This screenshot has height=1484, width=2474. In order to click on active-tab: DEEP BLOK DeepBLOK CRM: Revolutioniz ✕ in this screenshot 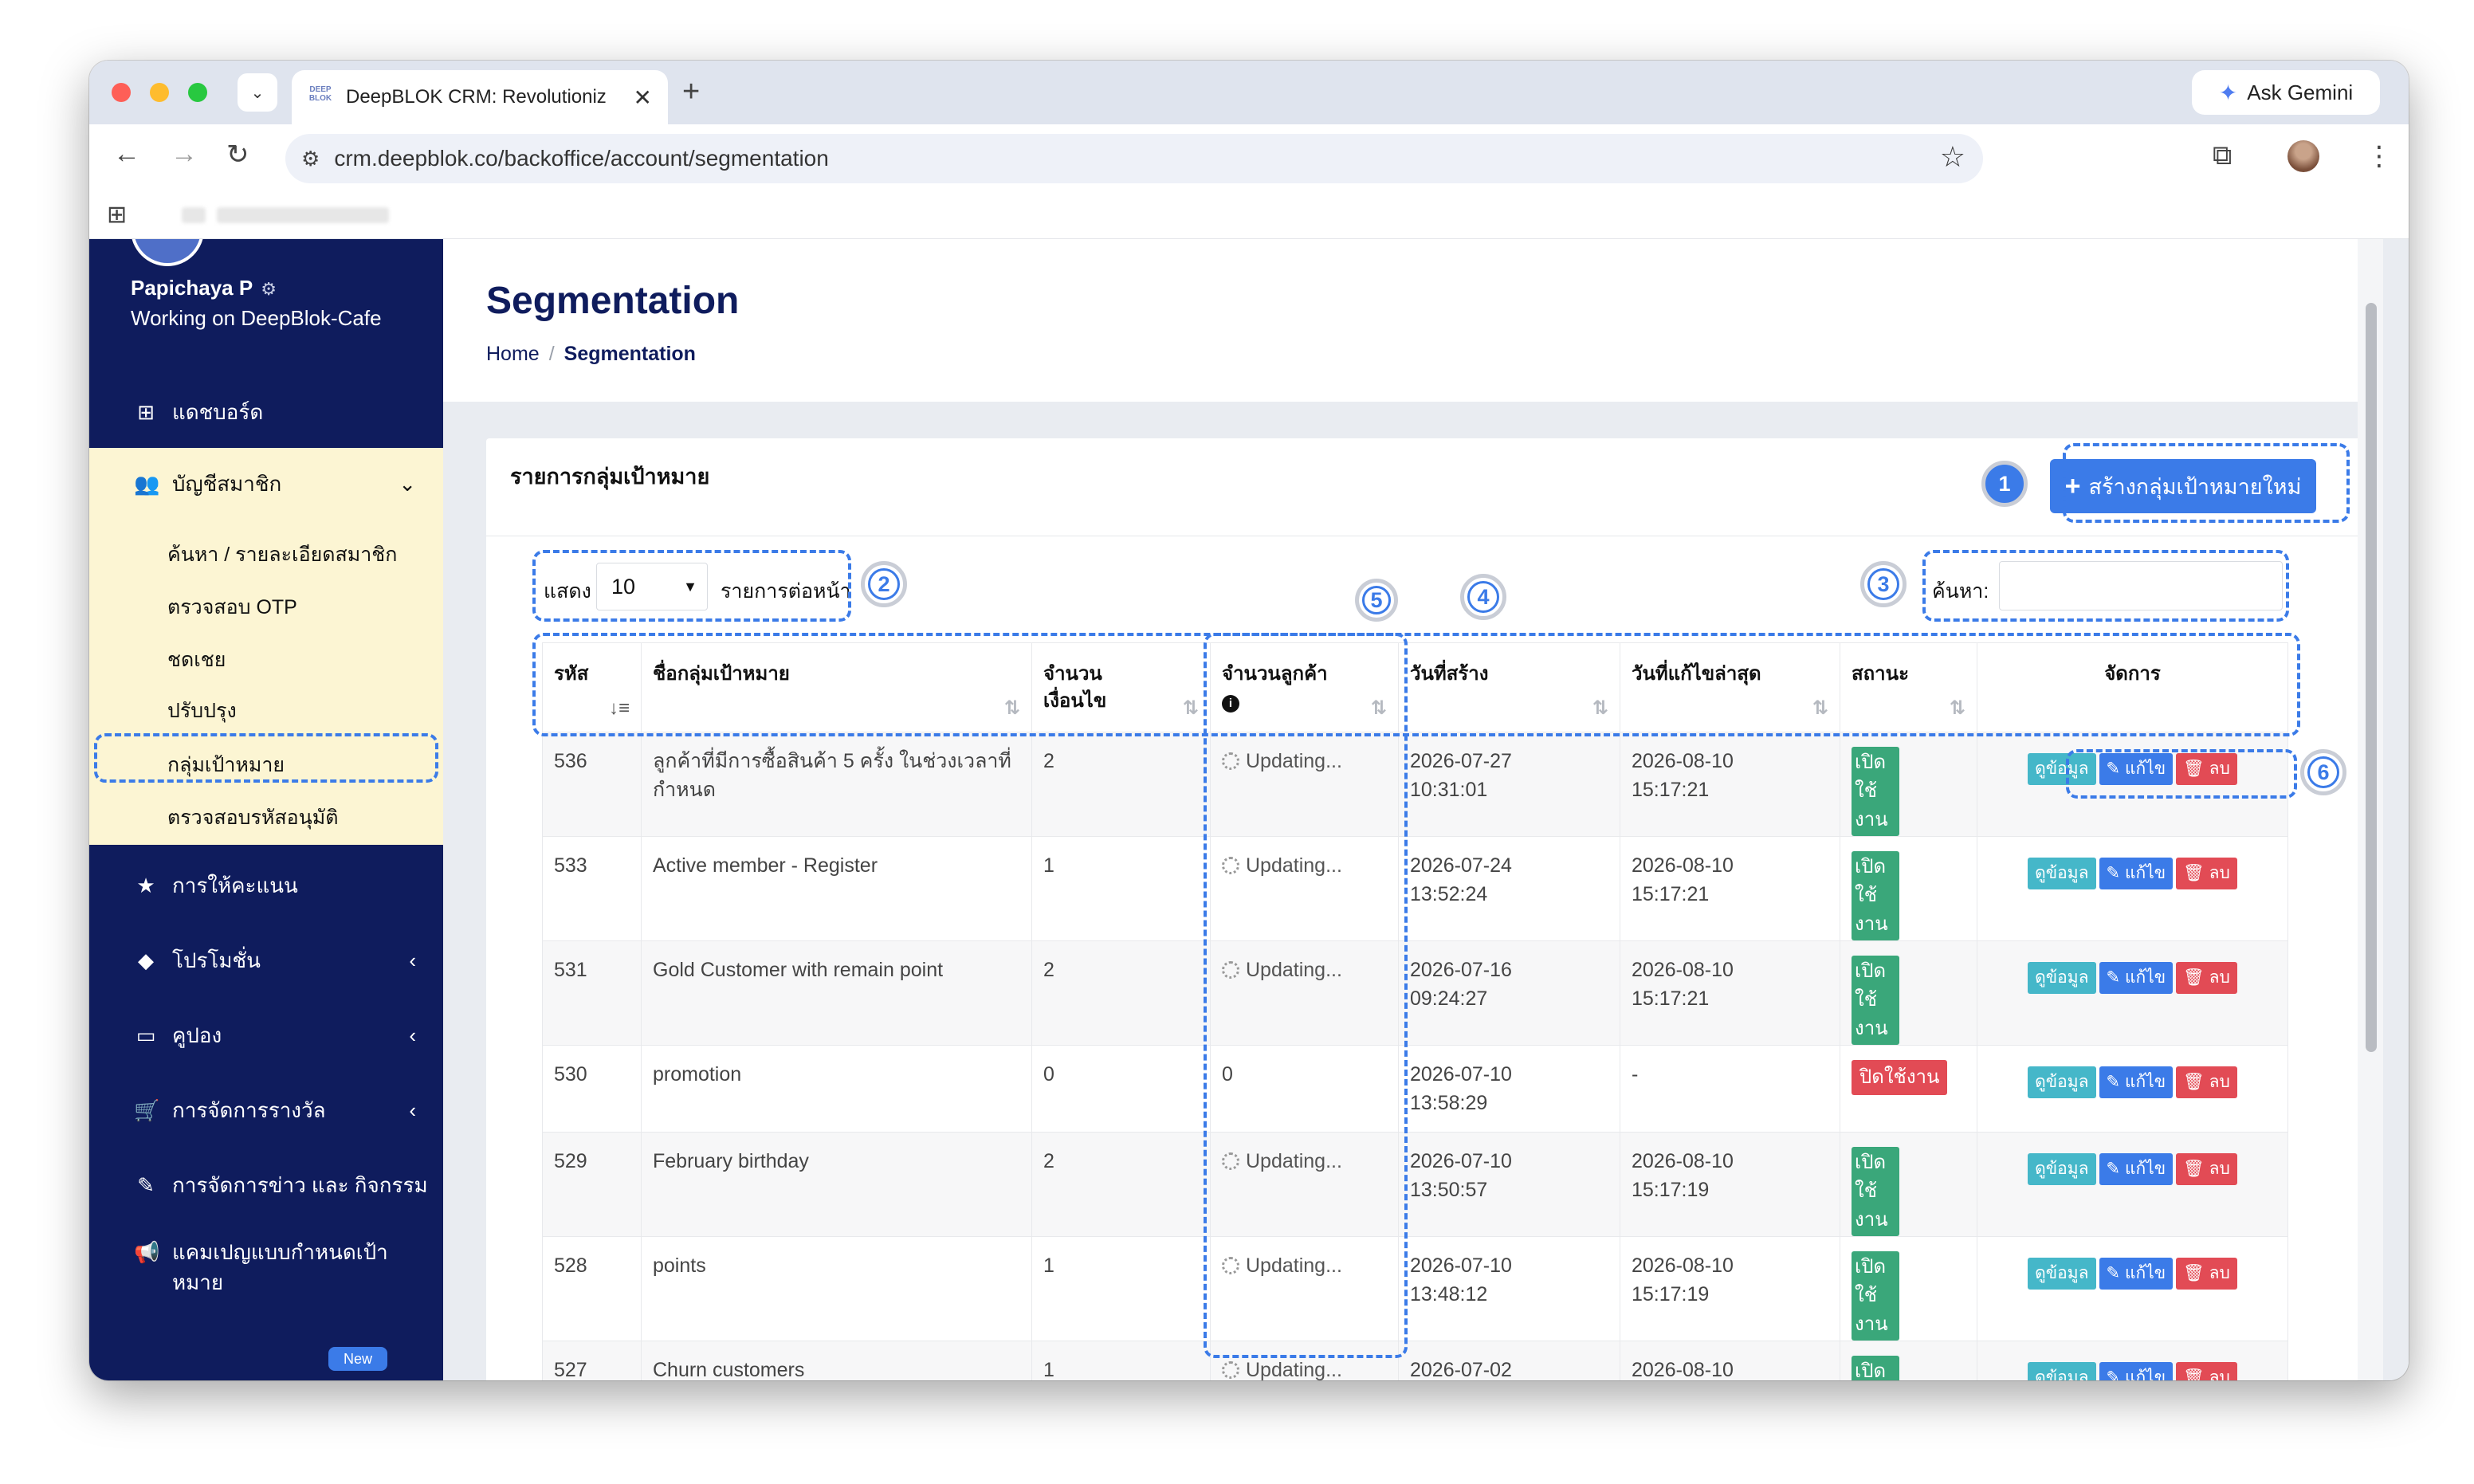, I will do `click(480, 97)`.